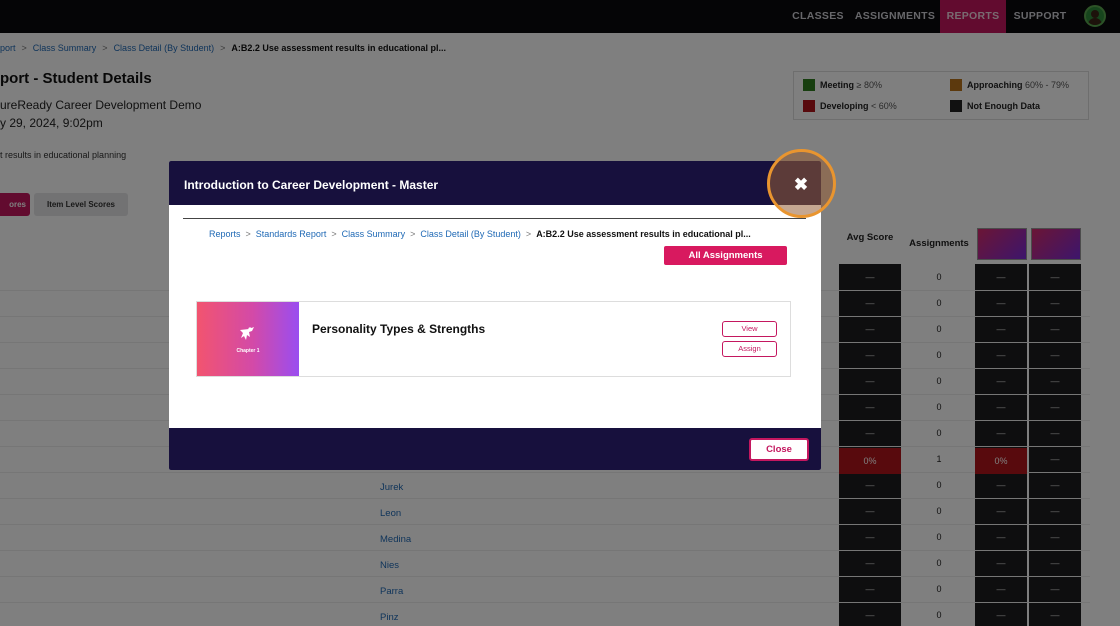 Image resolution: width=1120 pixels, height=626 pixels. What do you see at coordinates (725, 255) in the screenshot?
I see `all-assignments-button: All Assignments` at bounding box center [725, 255].